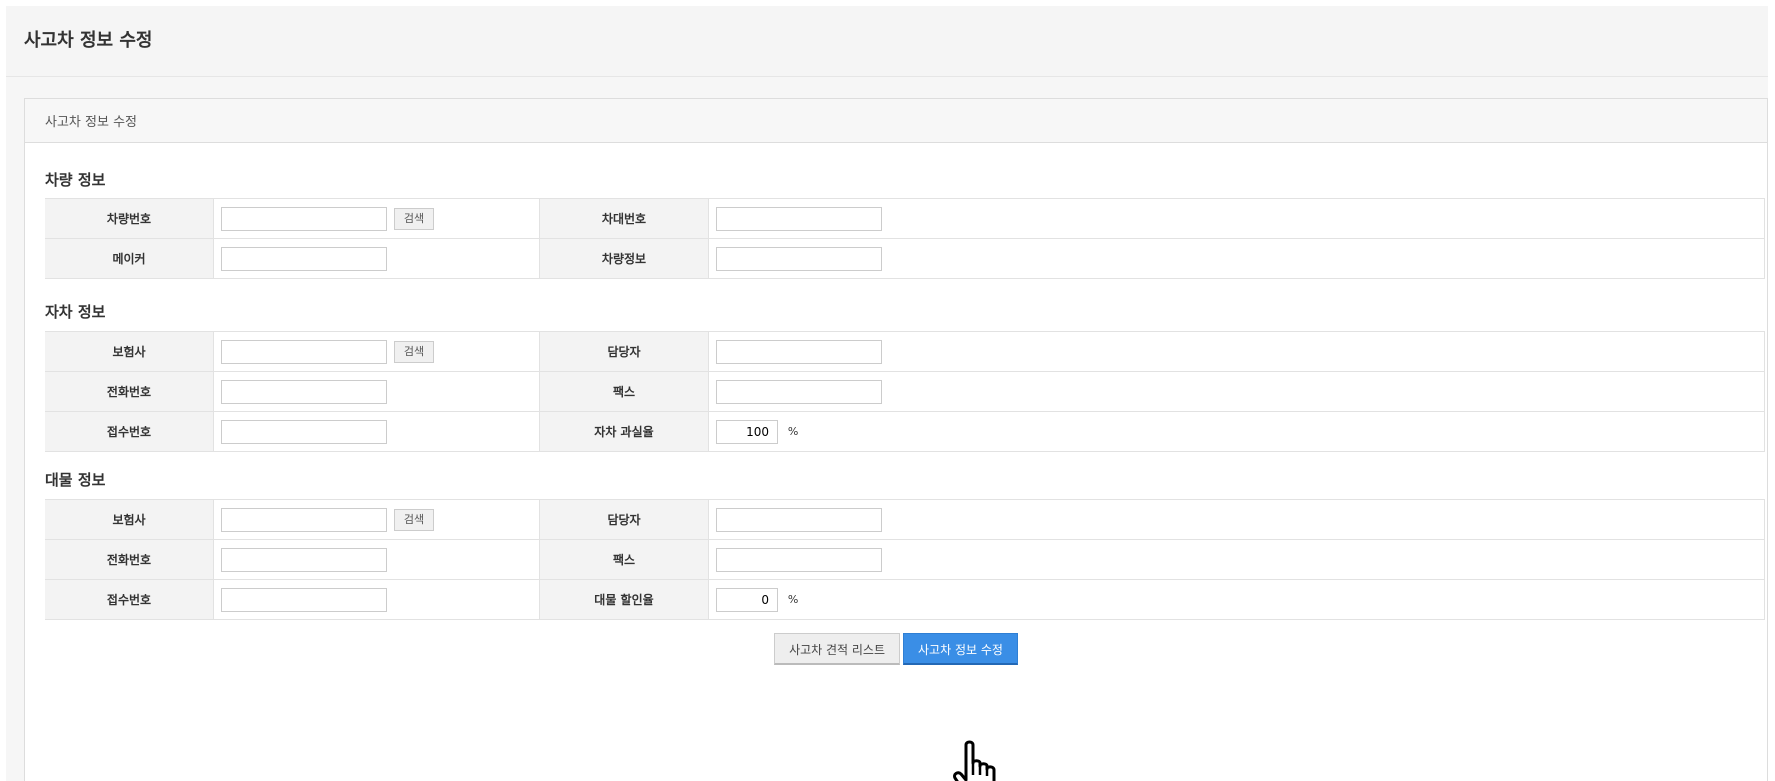 This screenshot has width=1775, height=781. What do you see at coordinates (887, 41) in the screenshot?
I see `page-header: 사고차 정보 수정` at bounding box center [887, 41].